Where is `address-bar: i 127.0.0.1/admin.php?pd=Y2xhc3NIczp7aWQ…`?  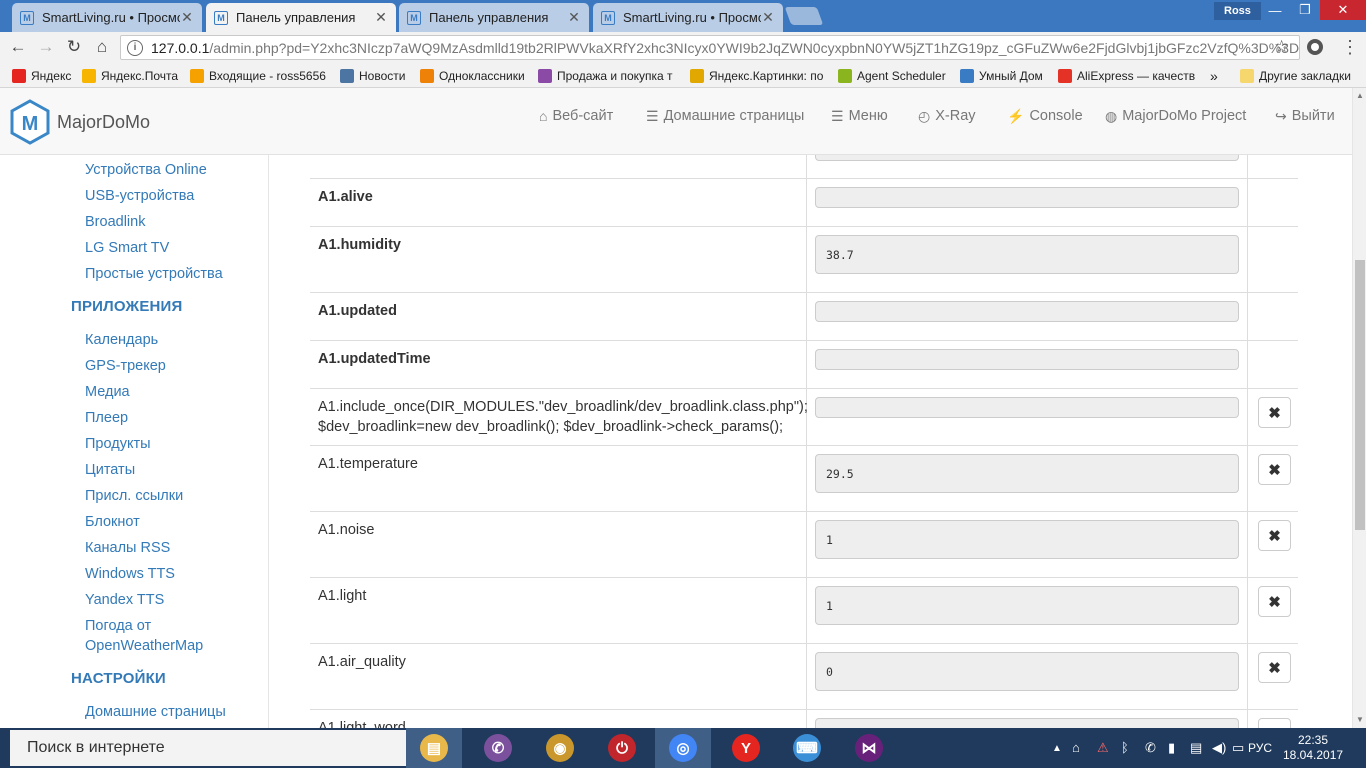 address-bar: i 127.0.0.1/admin.php?pd=Y2xhc3NIczp7aWQ… is located at coordinates (710, 47).